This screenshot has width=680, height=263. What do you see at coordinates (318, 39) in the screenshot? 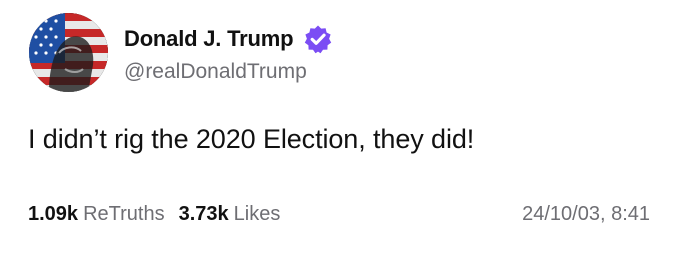
I see `verified-badge-icon` at bounding box center [318, 39].